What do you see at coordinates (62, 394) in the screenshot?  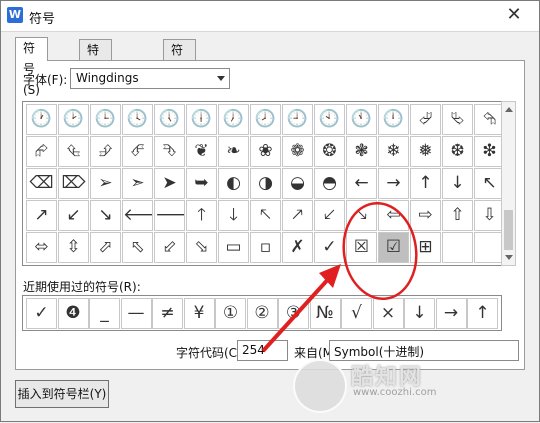 I see `insert-to-symbol-bar-button: 插入到符号栏(Y)` at bounding box center [62, 394].